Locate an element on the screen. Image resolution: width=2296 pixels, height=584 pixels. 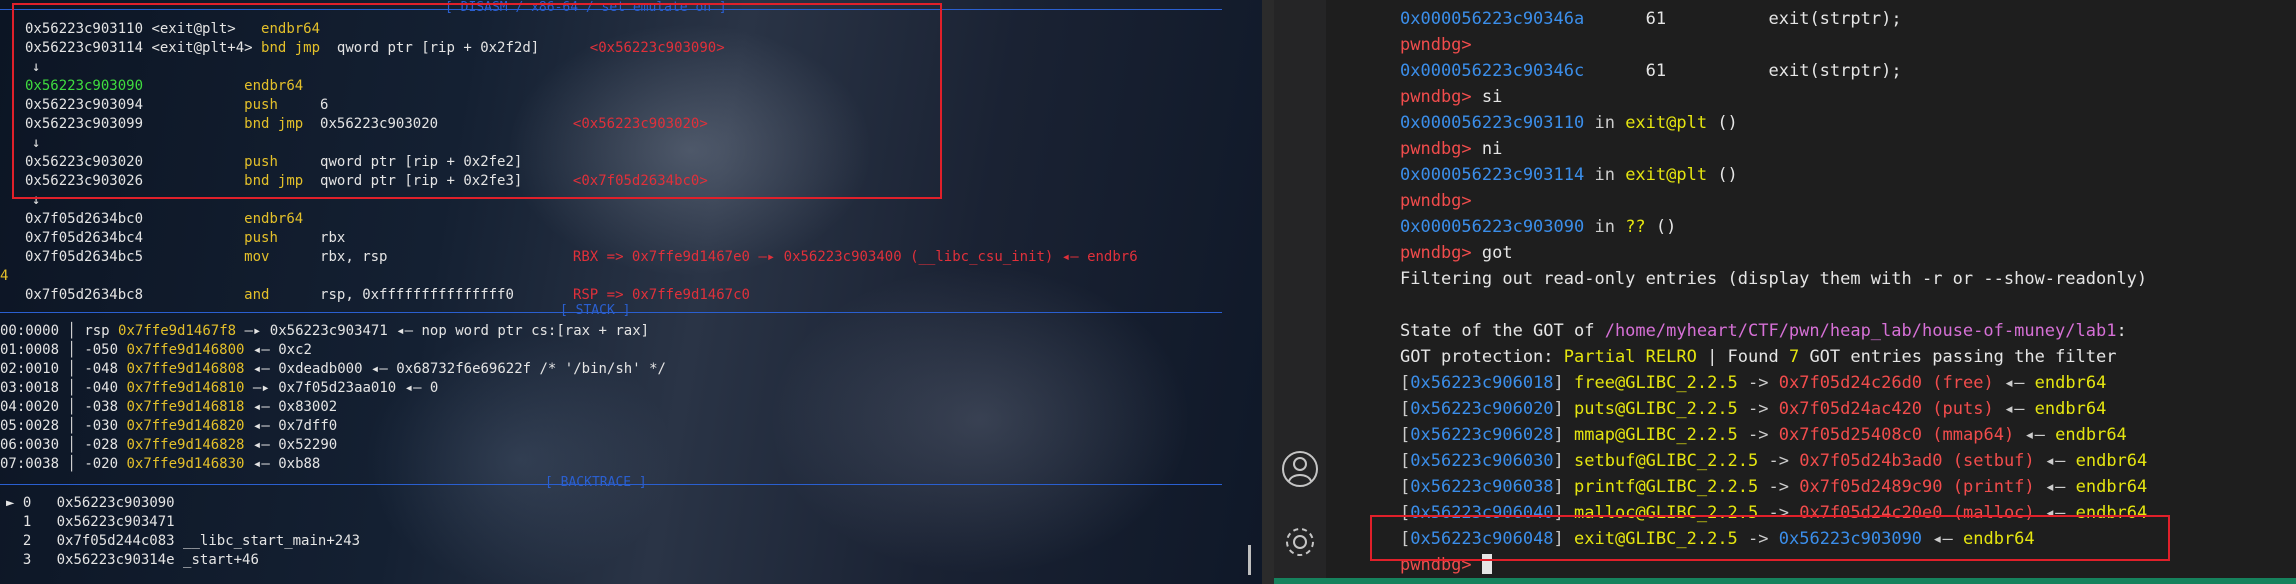
backtrace-frame: 2 0x7f05d244c083 __libc_start_main+243 is located at coordinates (183, 541).